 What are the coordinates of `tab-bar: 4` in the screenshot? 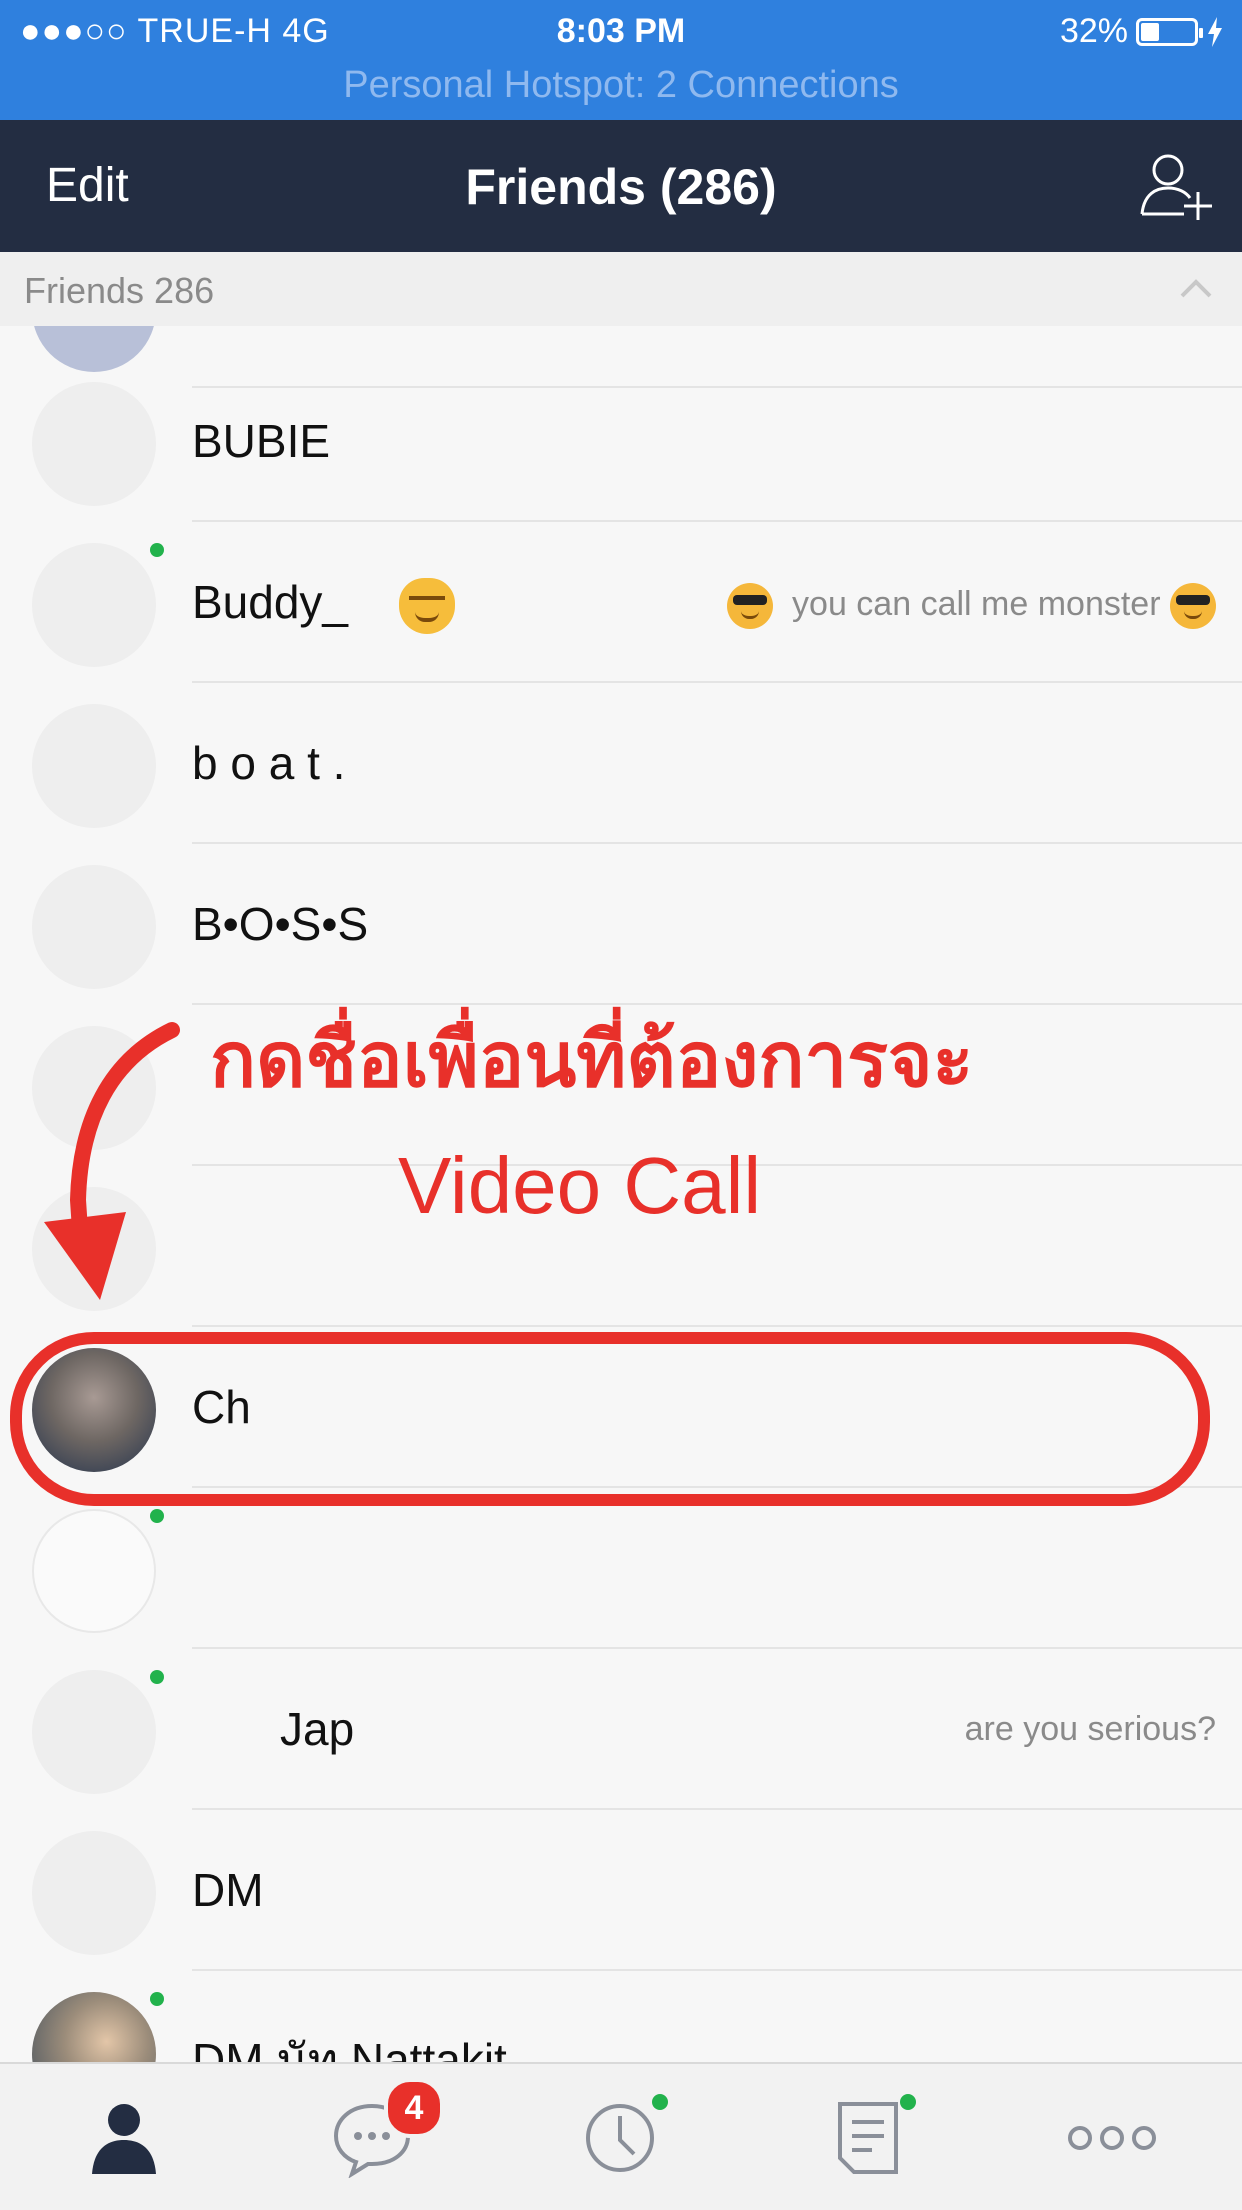 It's located at (621, 2136).